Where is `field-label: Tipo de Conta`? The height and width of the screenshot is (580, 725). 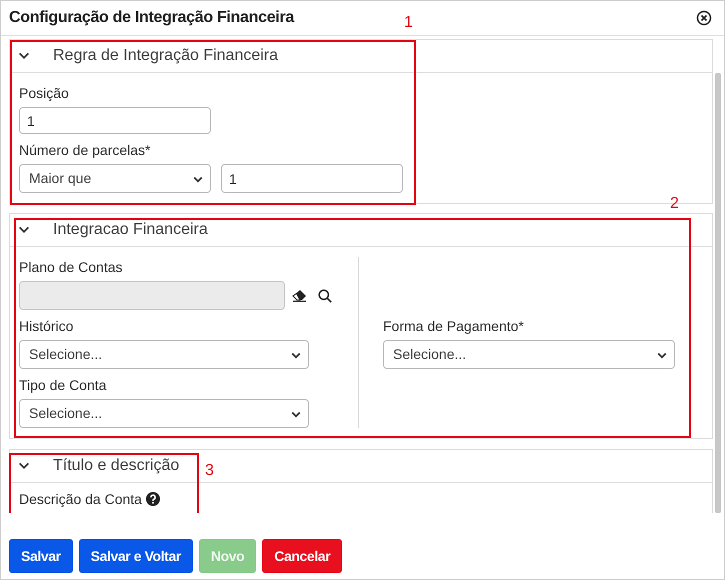 field-label: Tipo de Conta is located at coordinates (63, 385).